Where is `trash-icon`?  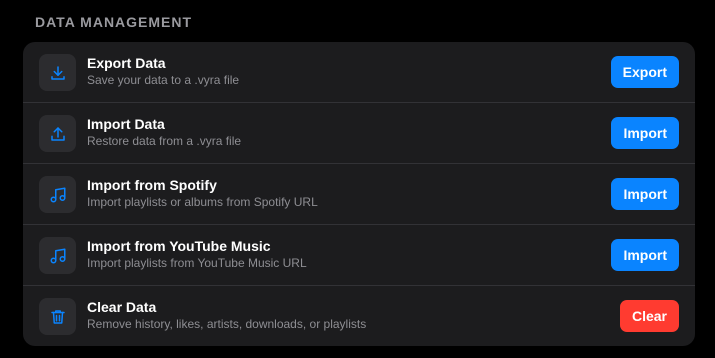 trash-icon is located at coordinates (57, 316).